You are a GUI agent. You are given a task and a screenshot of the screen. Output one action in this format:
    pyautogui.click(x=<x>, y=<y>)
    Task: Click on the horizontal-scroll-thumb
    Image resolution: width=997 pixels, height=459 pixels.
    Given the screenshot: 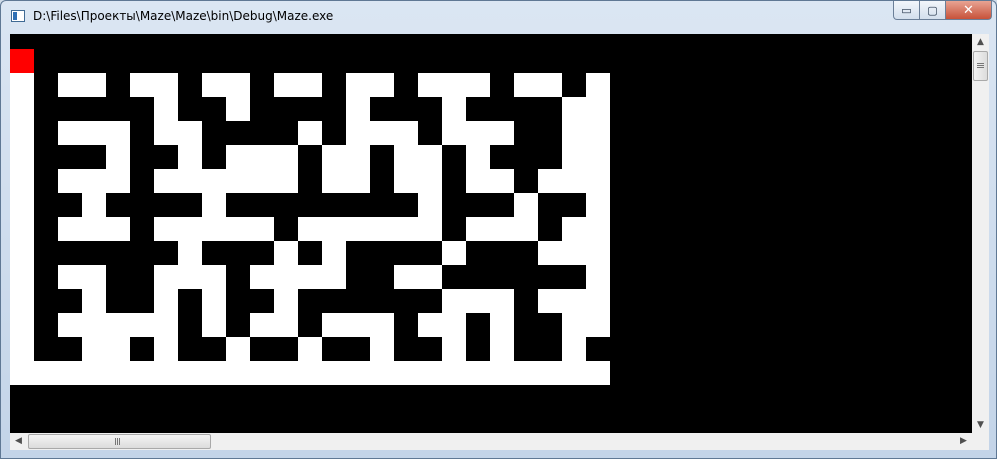 What is the action you would take?
    pyautogui.click(x=119, y=441)
    